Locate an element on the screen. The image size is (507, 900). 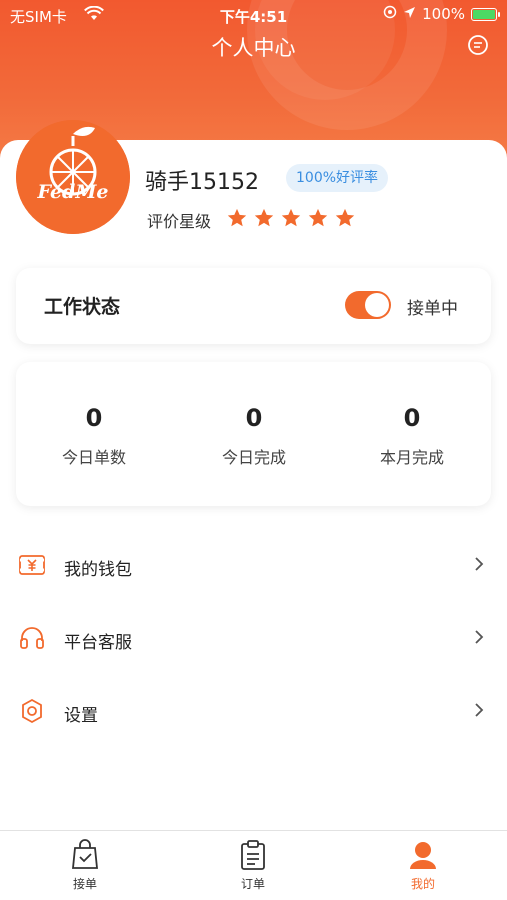
star-rating is located at coordinates (291, 218).